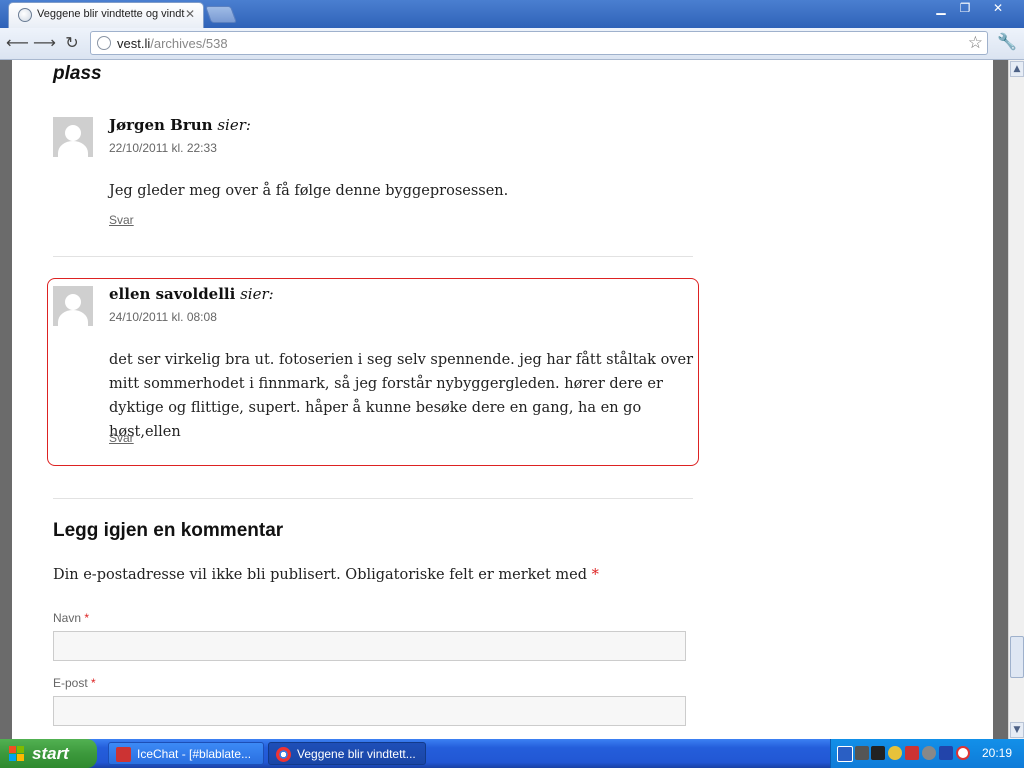 This screenshot has width=1024, height=768. I want to click on author-name: ellen savoldelli, so click(172, 294).